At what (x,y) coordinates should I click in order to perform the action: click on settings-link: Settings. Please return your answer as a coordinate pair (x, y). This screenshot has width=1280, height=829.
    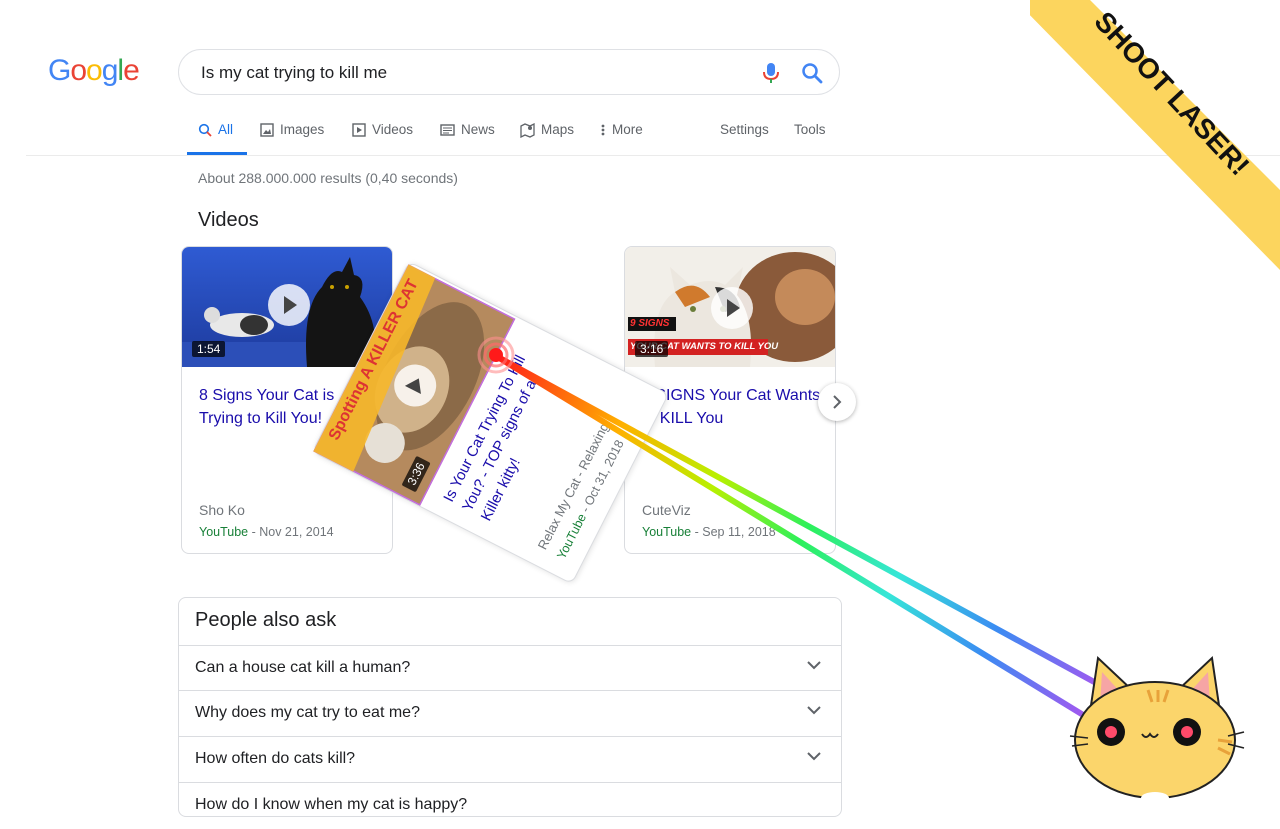
    Looking at the image, I should click on (744, 139).